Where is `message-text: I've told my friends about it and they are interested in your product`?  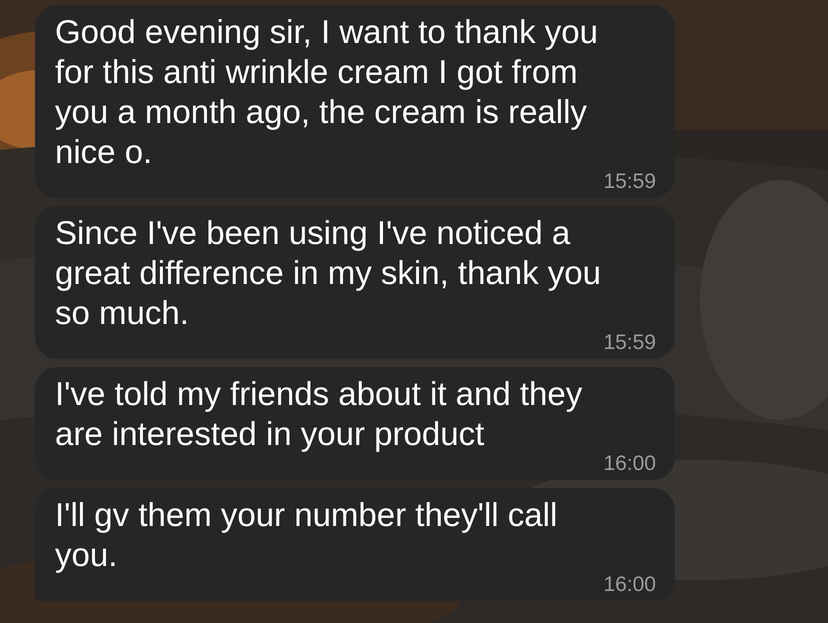
message-text: I've told my friends about it and they are interested in your product is located at coordinates (319, 414).